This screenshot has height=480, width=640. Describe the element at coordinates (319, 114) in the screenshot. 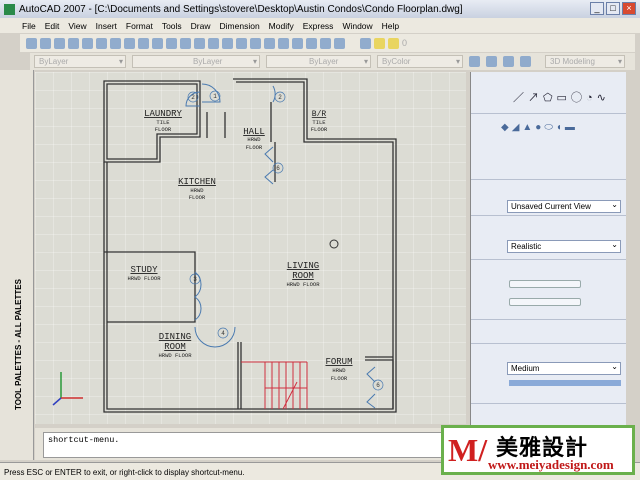

I see `room-name: B/R` at that location.